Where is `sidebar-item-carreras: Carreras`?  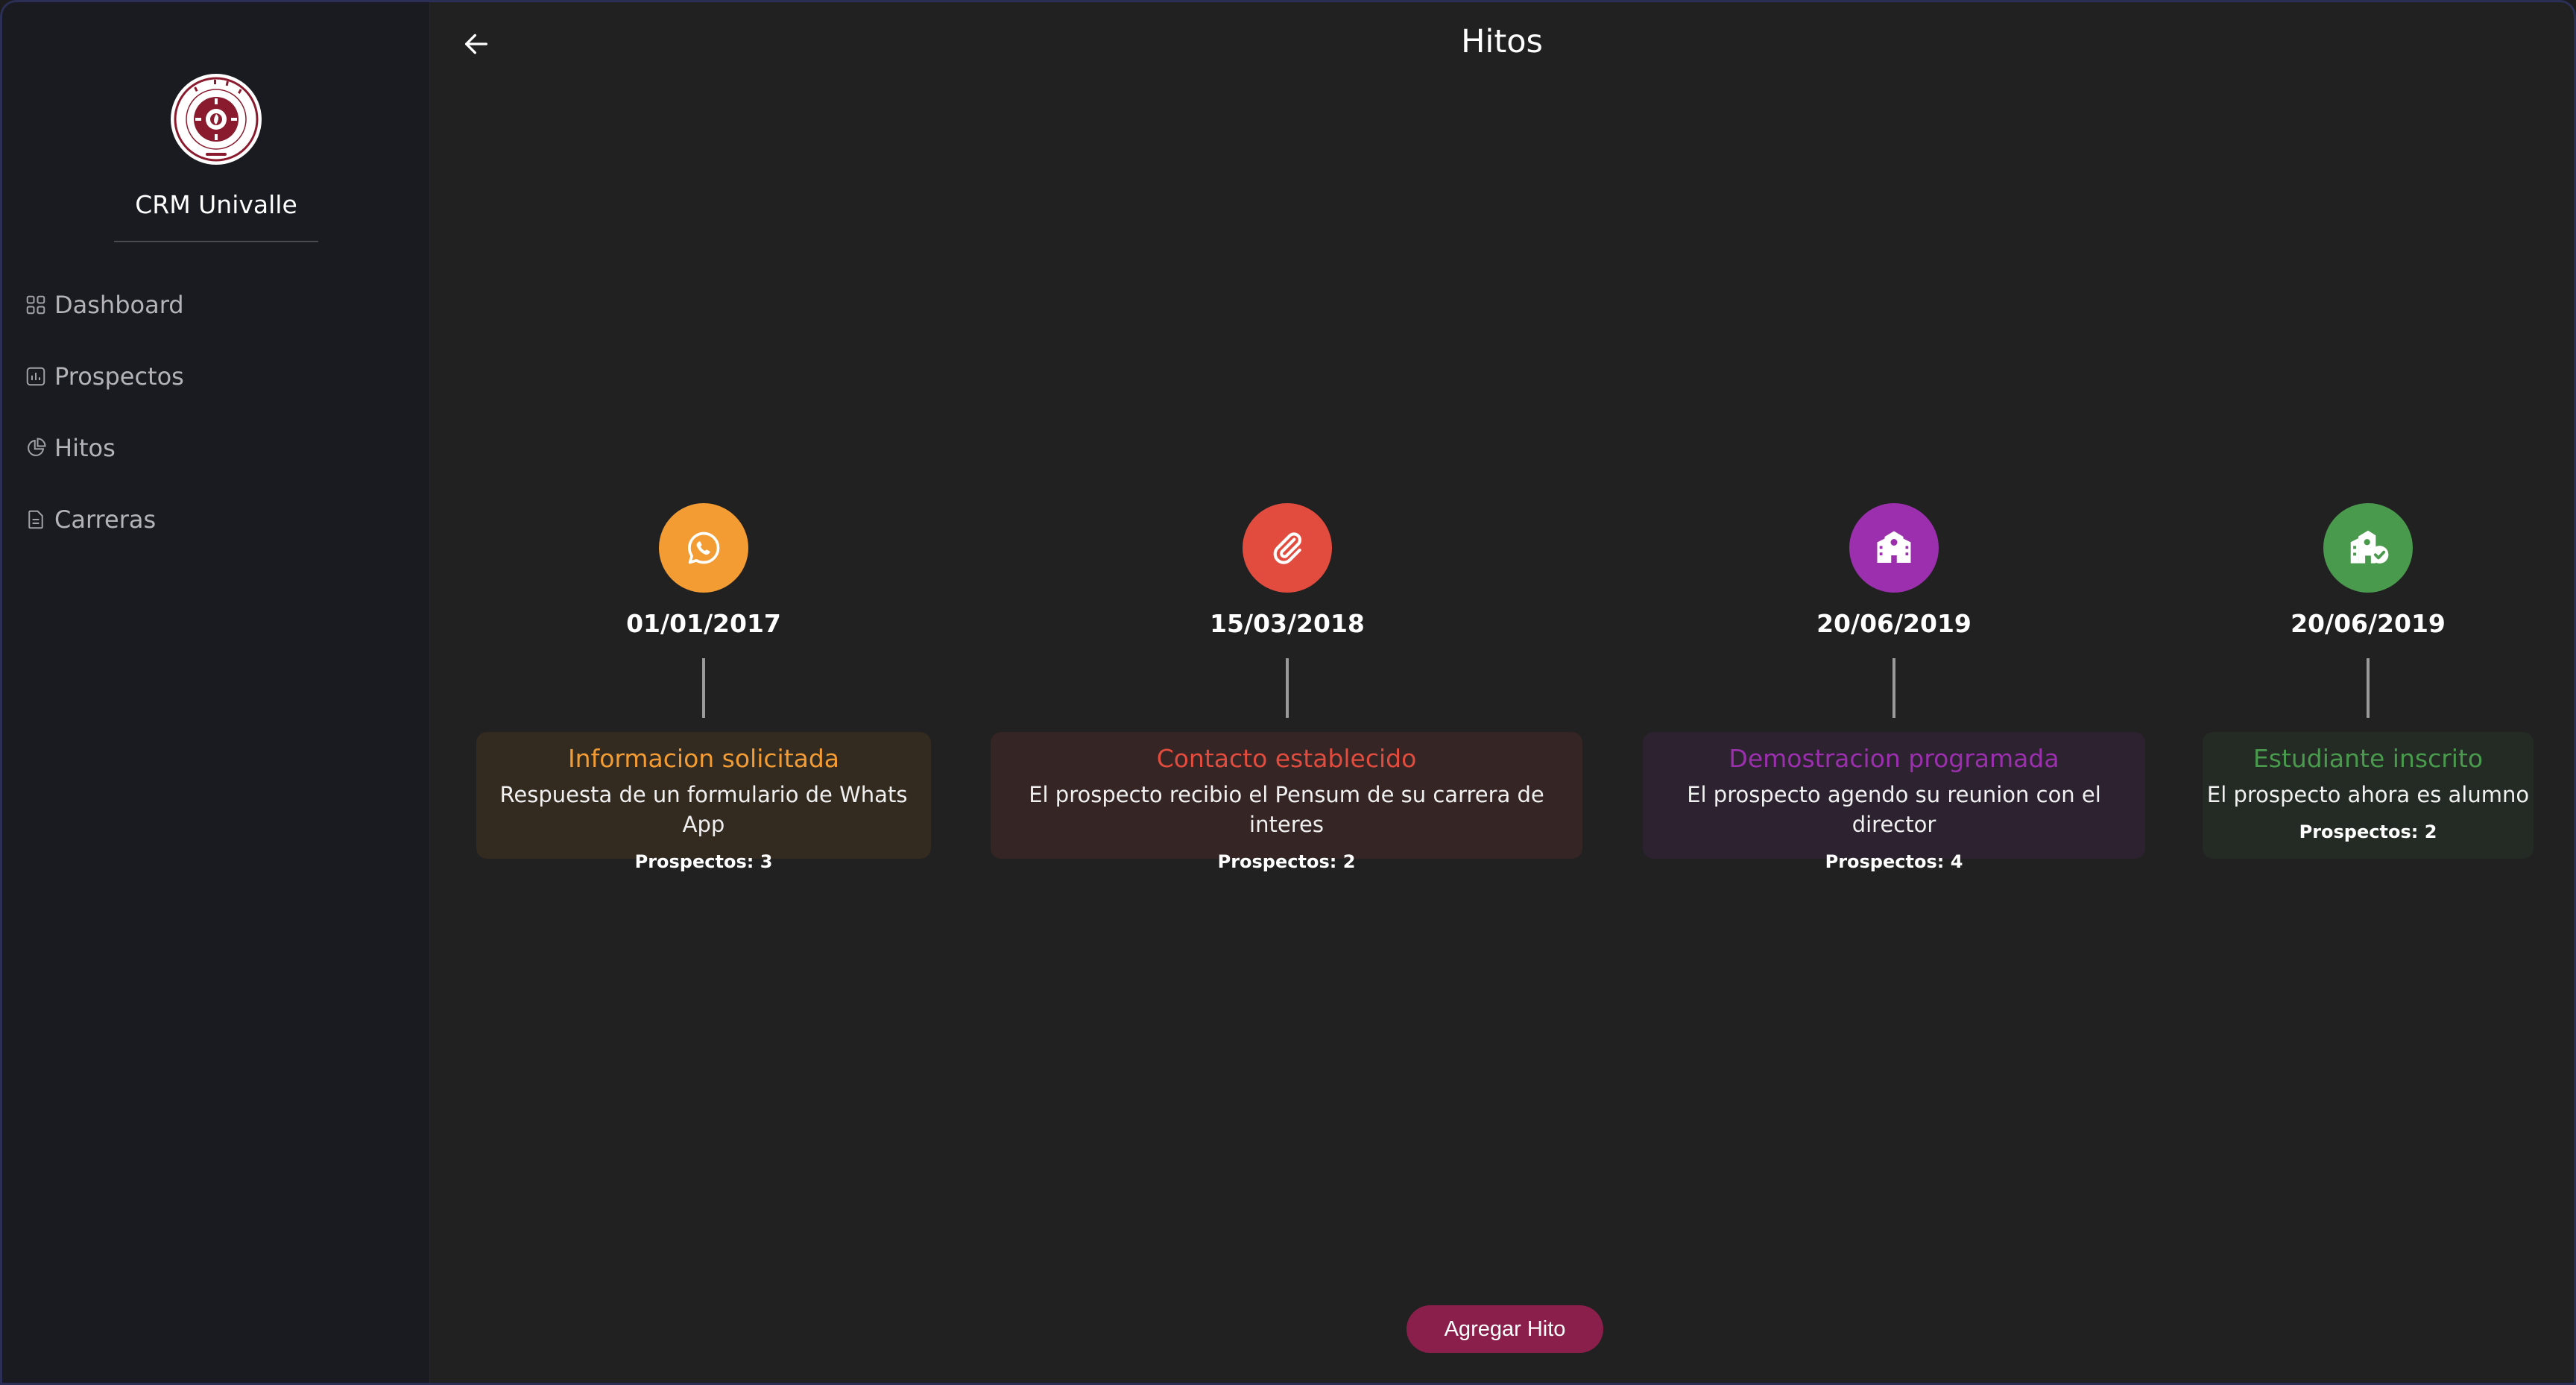
sidebar-item-carreras: Carreras is located at coordinates (218, 519).